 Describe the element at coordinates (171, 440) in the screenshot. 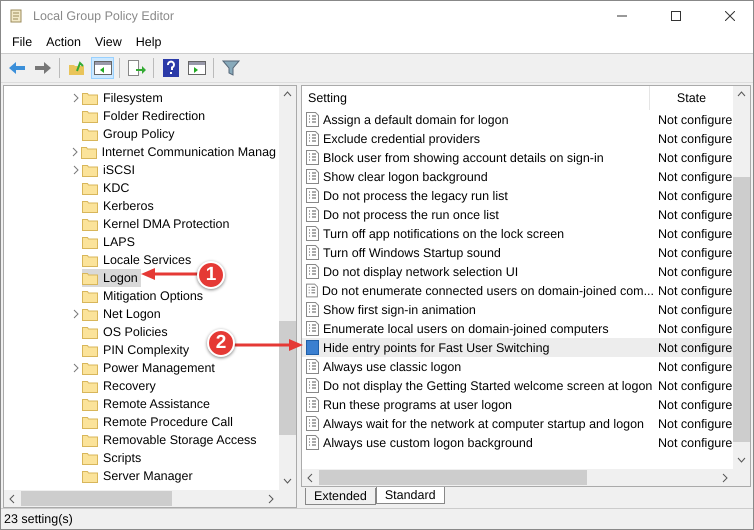

I see `tree-item: Removable Storage Access` at that location.